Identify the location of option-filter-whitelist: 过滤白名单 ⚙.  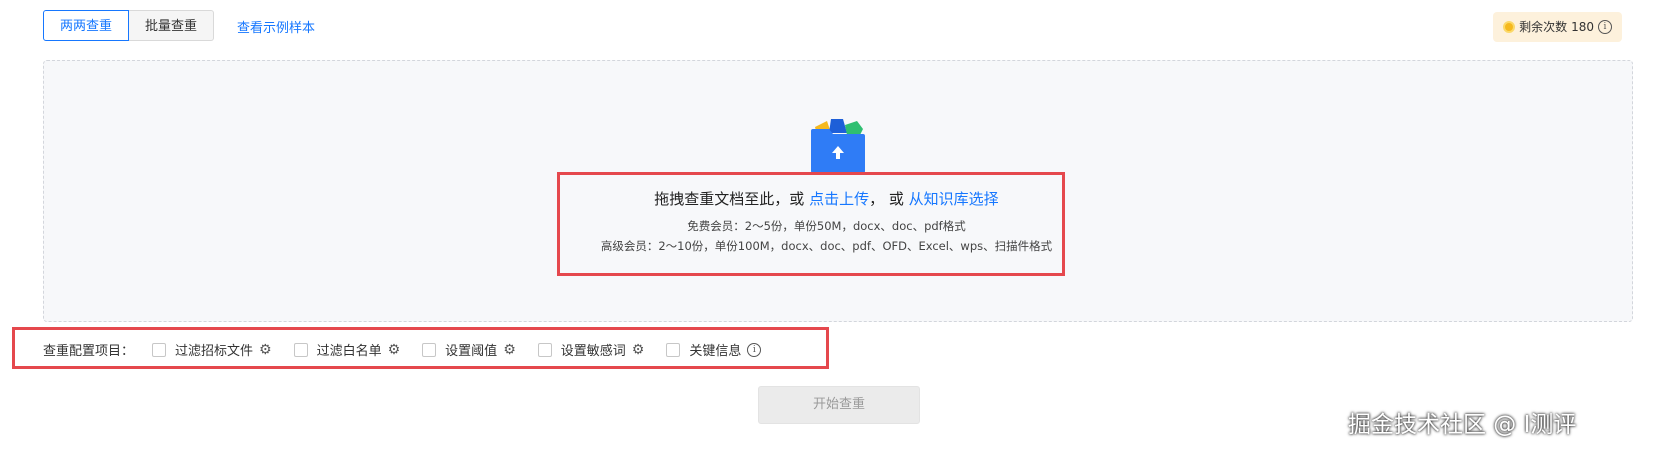
(347, 349).